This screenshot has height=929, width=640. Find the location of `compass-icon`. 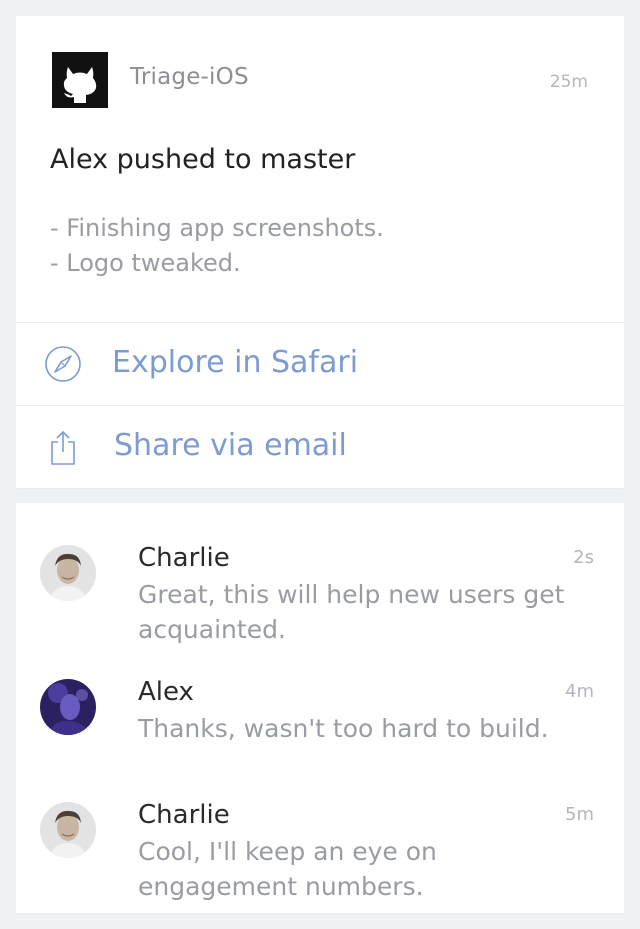

compass-icon is located at coordinates (63, 364).